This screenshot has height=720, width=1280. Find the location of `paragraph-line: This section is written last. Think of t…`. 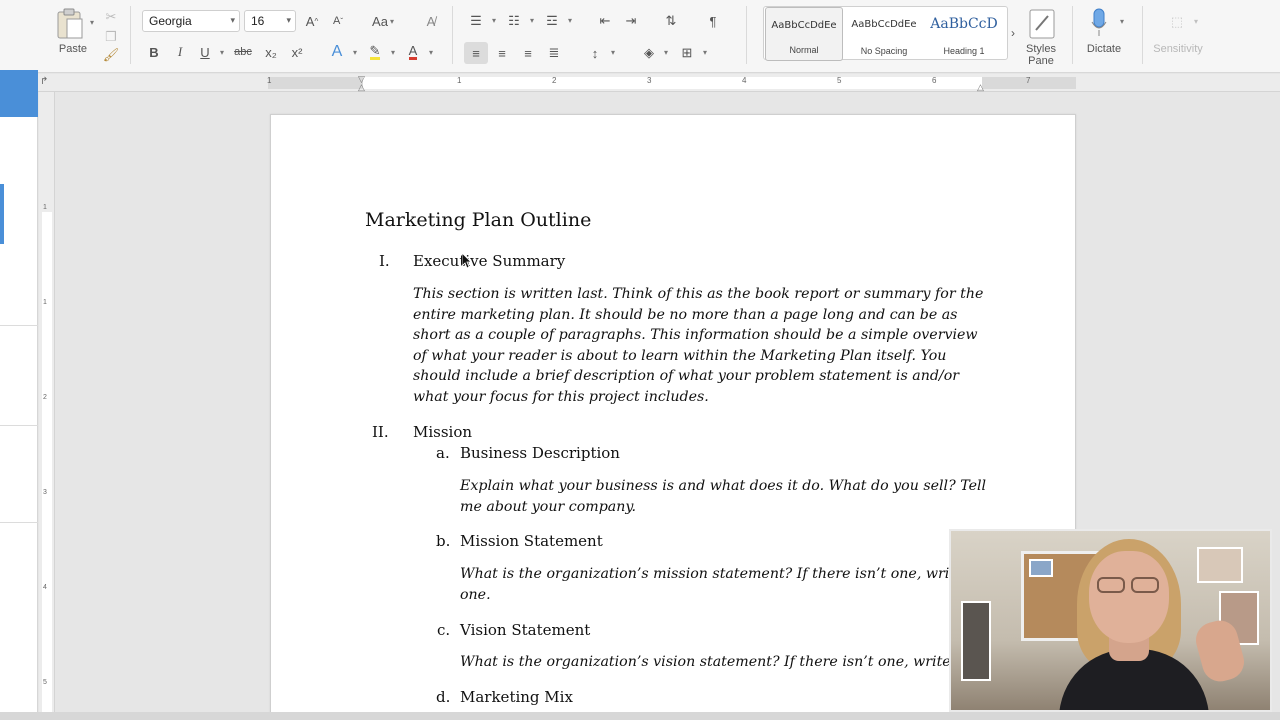

paragraph-line: This section is written last. Think of t… is located at coordinates (698, 294).